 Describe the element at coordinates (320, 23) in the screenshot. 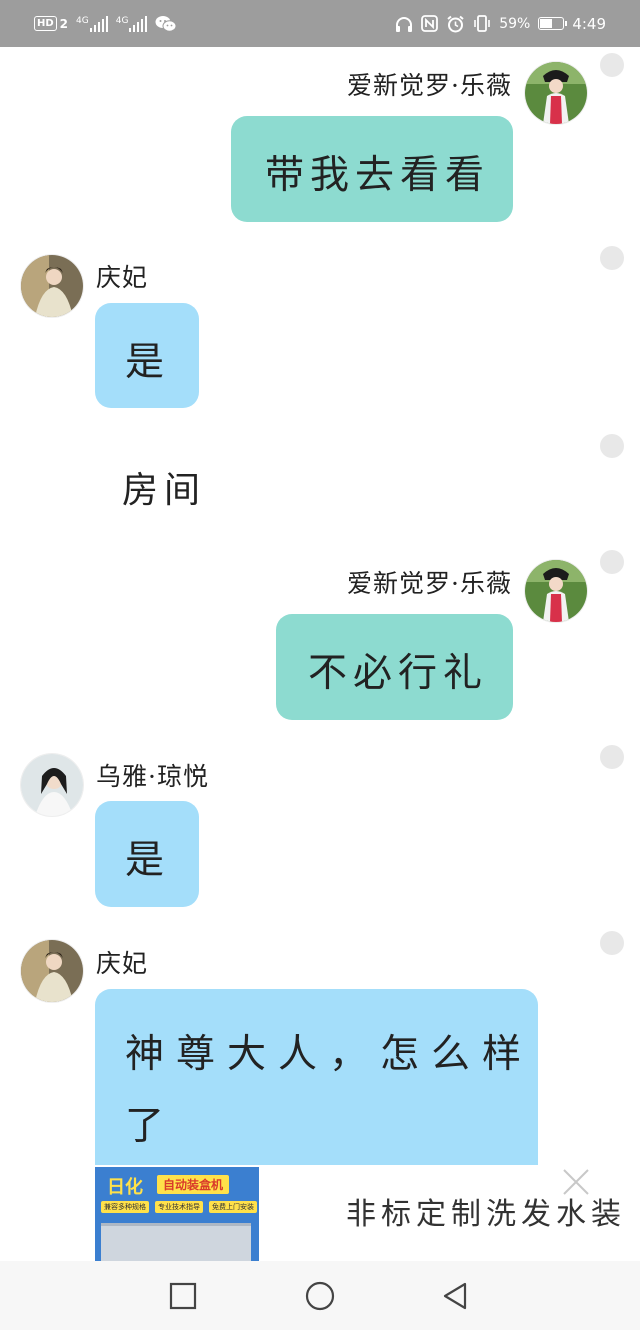

I see `status-bar: HD 2 4G 4G 59% 4:49` at that location.